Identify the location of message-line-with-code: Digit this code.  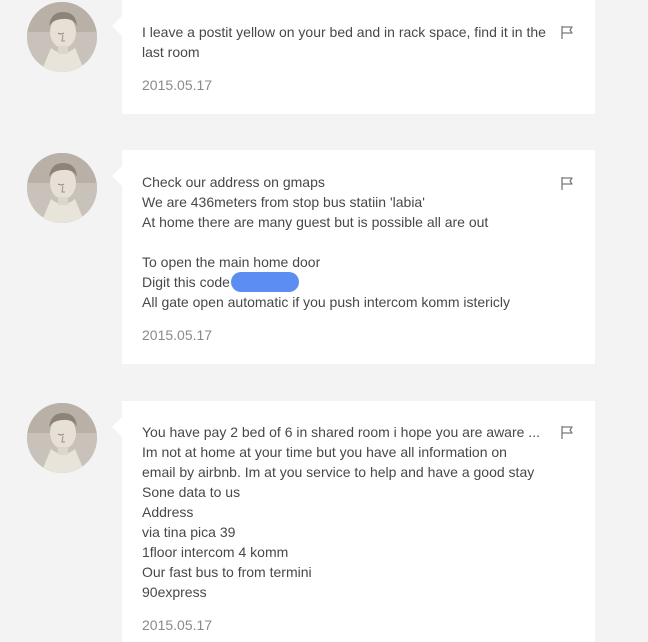
(352, 282).